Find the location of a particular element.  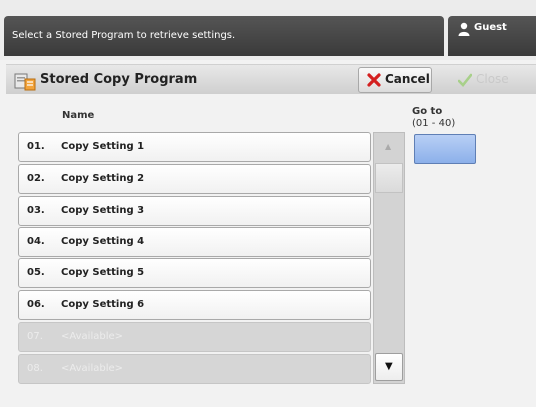

program-name: Copy Setting 5 is located at coordinates (103, 272).